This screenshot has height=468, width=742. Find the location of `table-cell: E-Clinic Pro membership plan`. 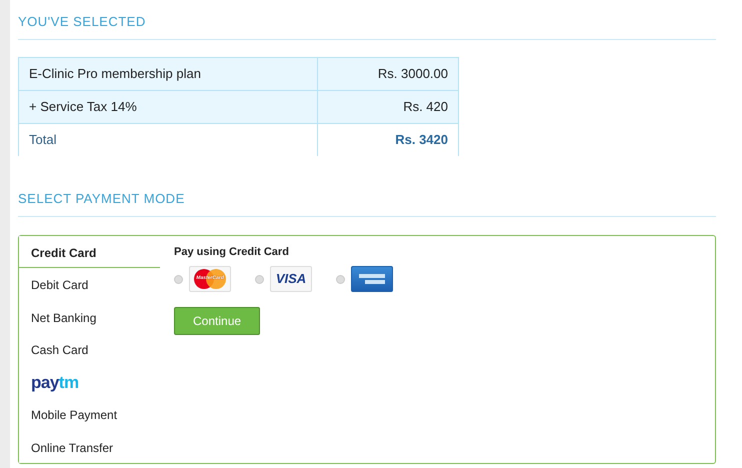

table-cell: E-Clinic Pro membership plan is located at coordinates (168, 73).